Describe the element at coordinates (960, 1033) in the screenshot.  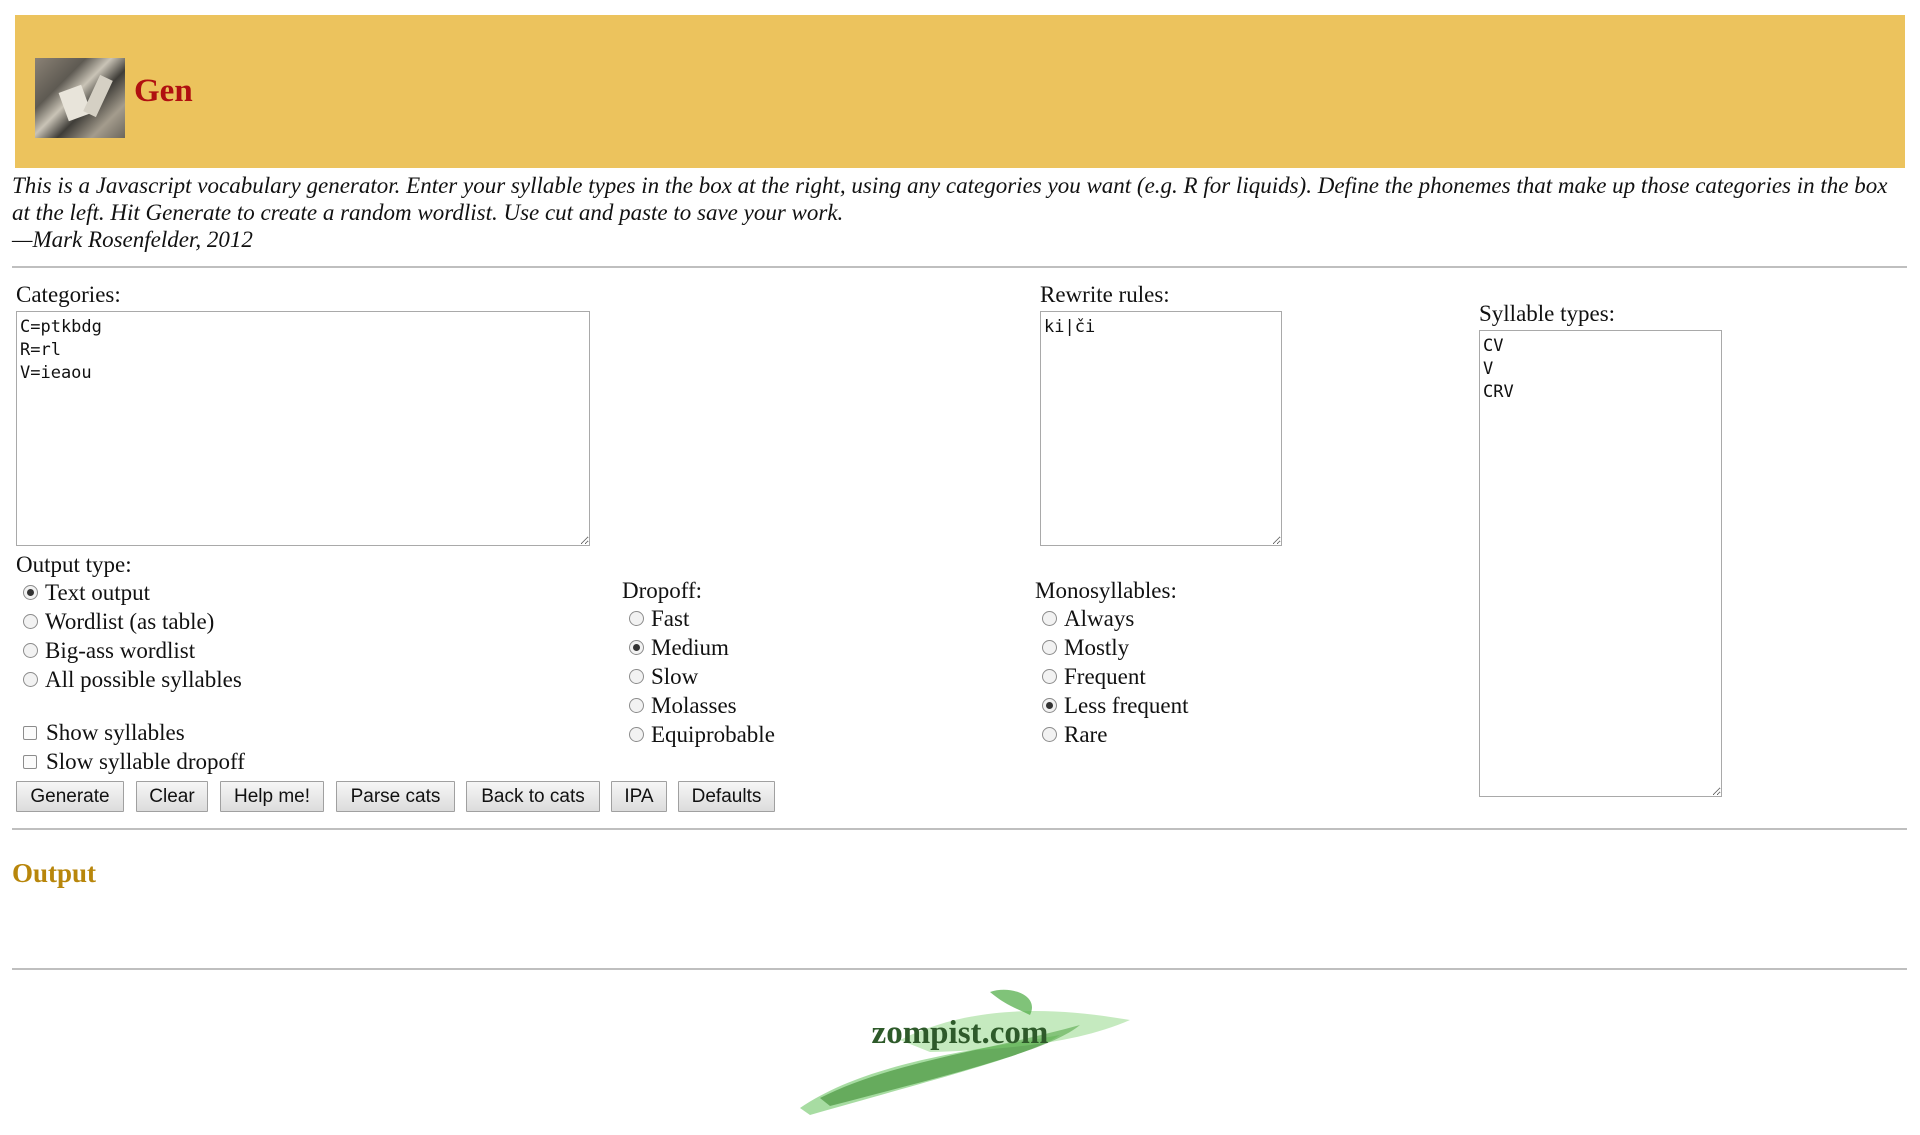
I see `footer-logo-text: zompist.com` at that location.